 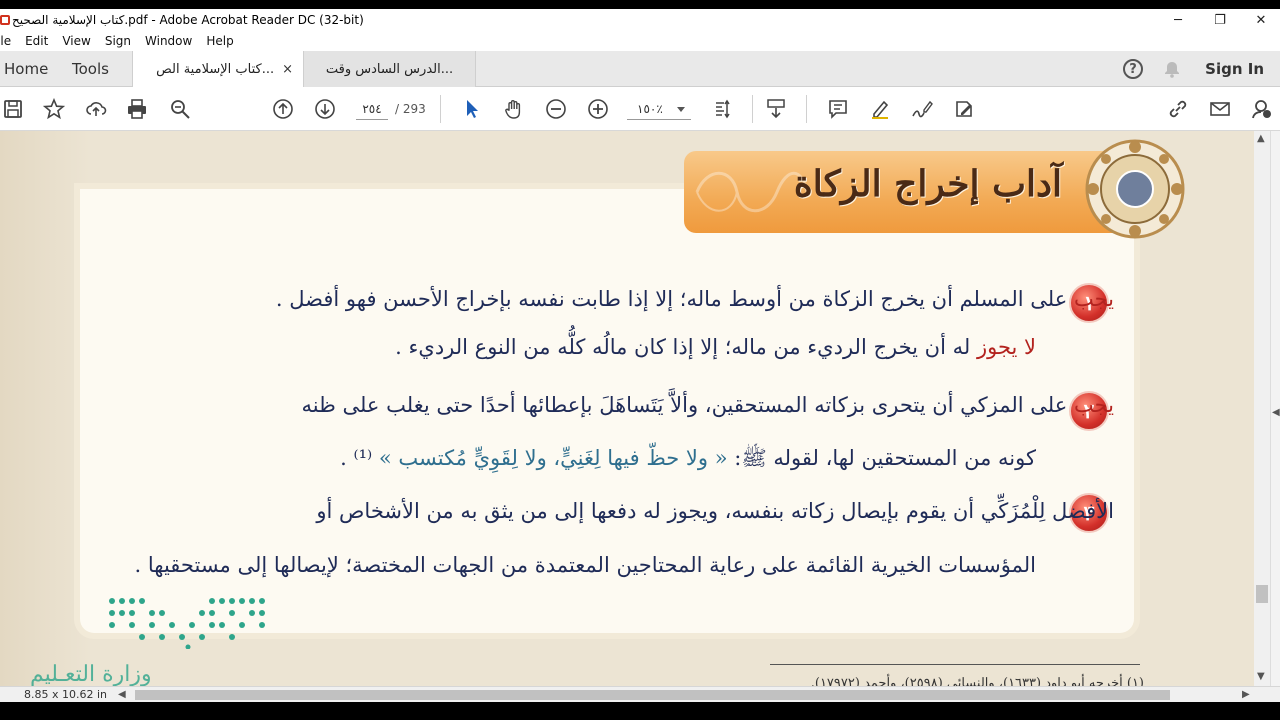 What do you see at coordinates (96, 109) in the screenshot?
I see `upload-cloud-icon` at bounding box center [96, 109].